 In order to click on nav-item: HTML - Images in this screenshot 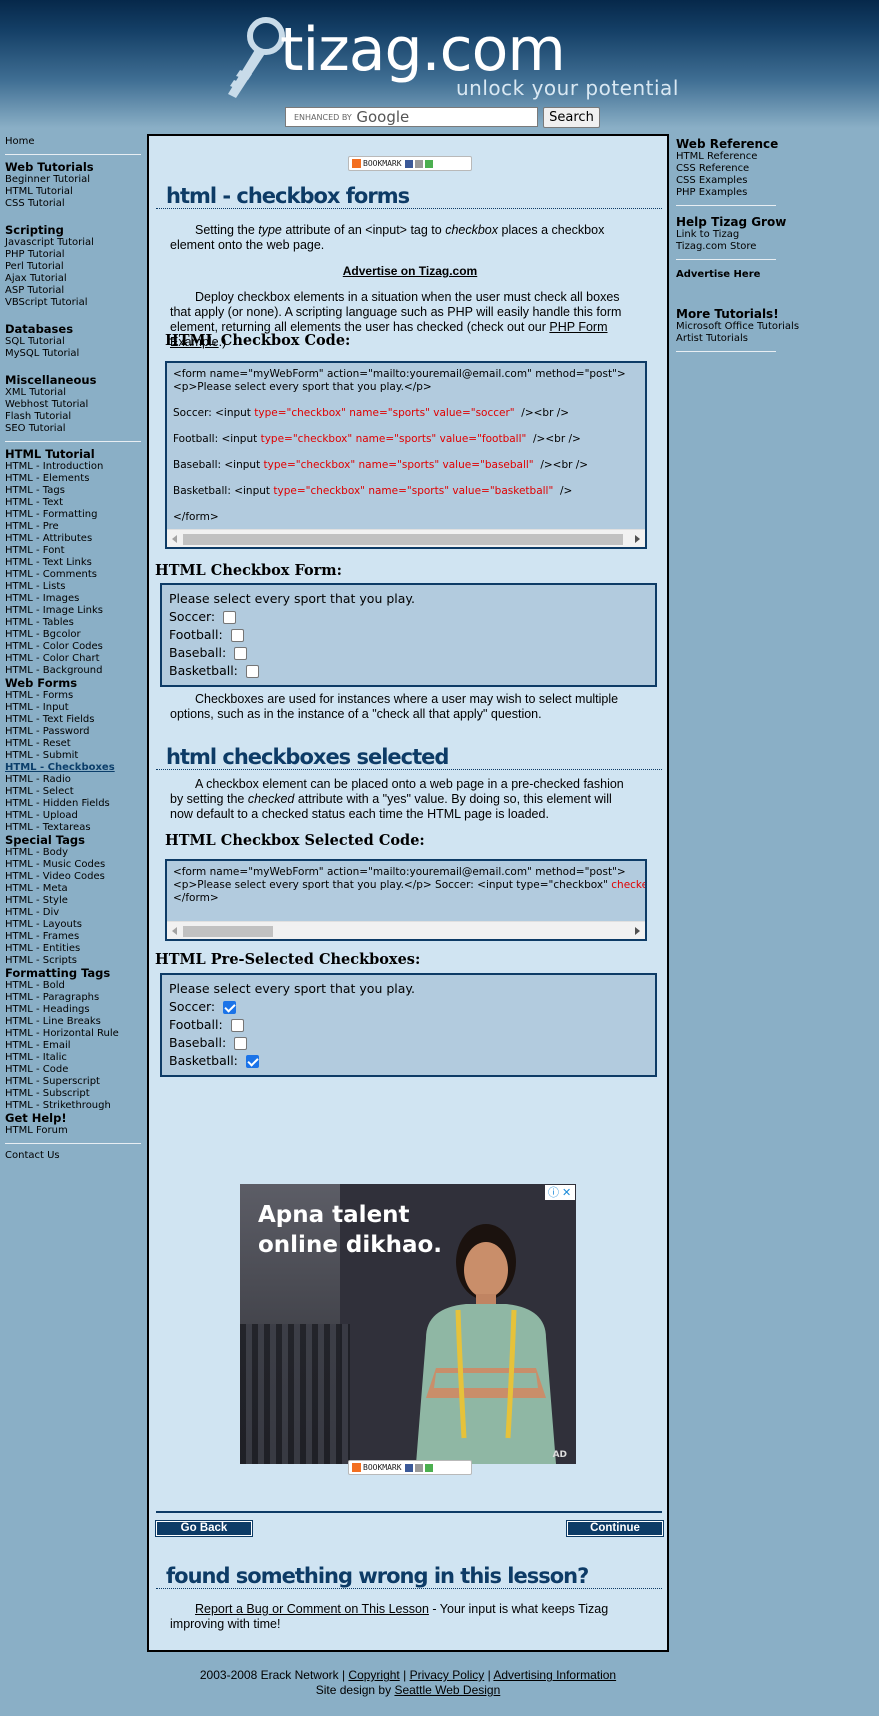, I will do `click(73, 599)`.